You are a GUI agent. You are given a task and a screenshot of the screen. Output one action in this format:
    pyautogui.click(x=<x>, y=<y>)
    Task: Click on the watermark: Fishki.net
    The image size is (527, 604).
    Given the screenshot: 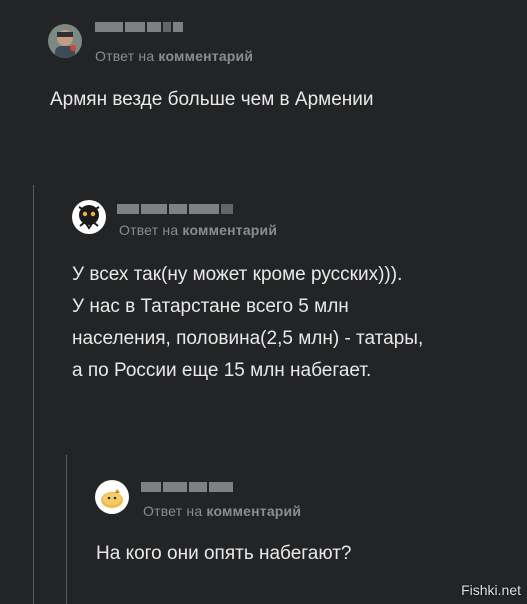 What is the action you would take?
    pyautogui.click(x=491, y=590)
    